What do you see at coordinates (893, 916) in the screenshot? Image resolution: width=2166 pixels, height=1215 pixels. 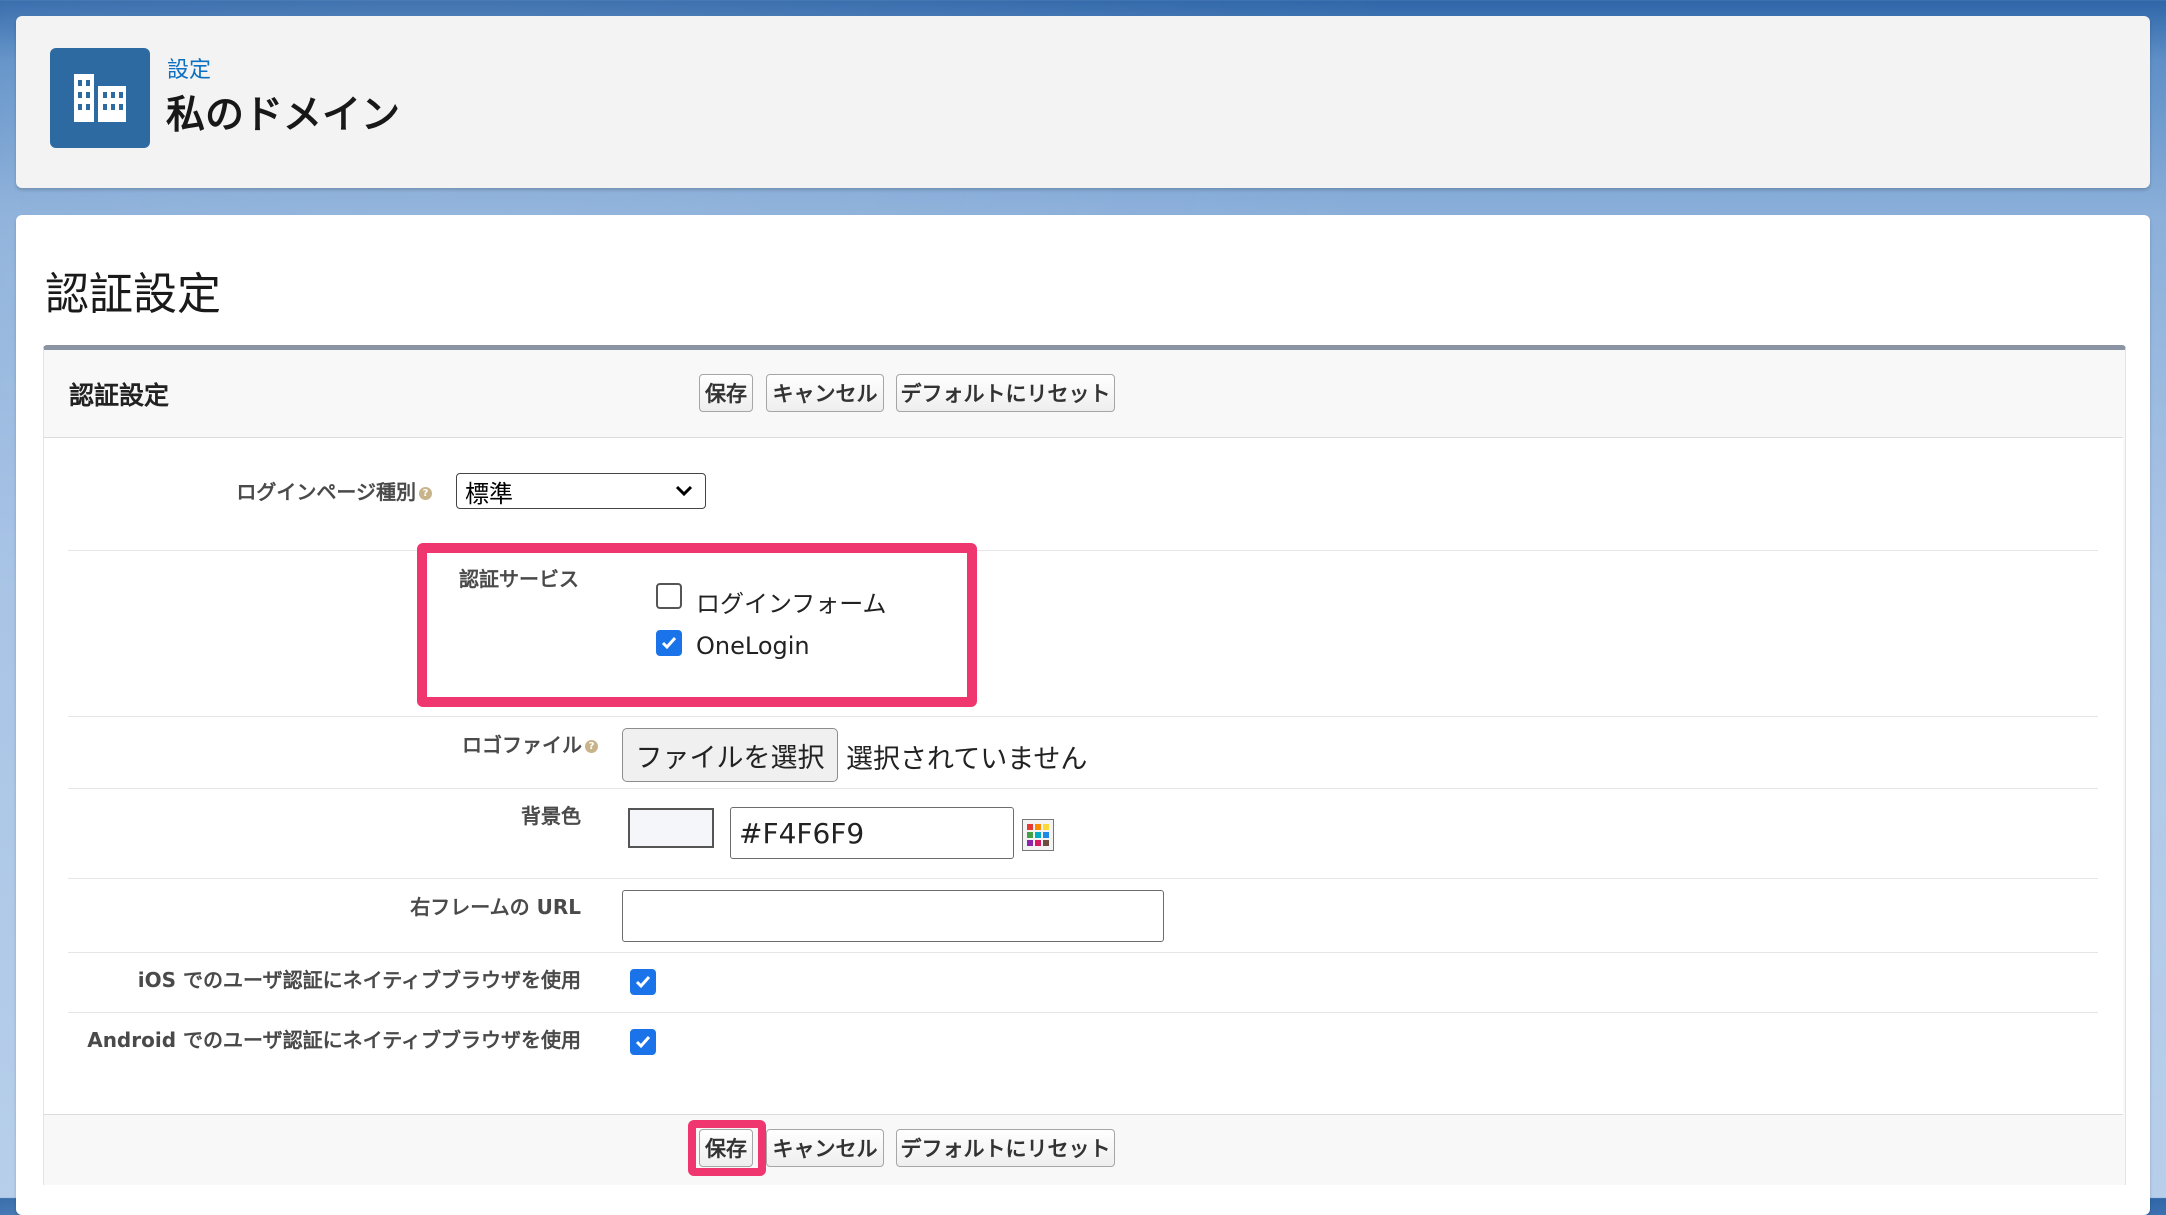 I see `right-frame-url-input` at bounding box center [893, 916].